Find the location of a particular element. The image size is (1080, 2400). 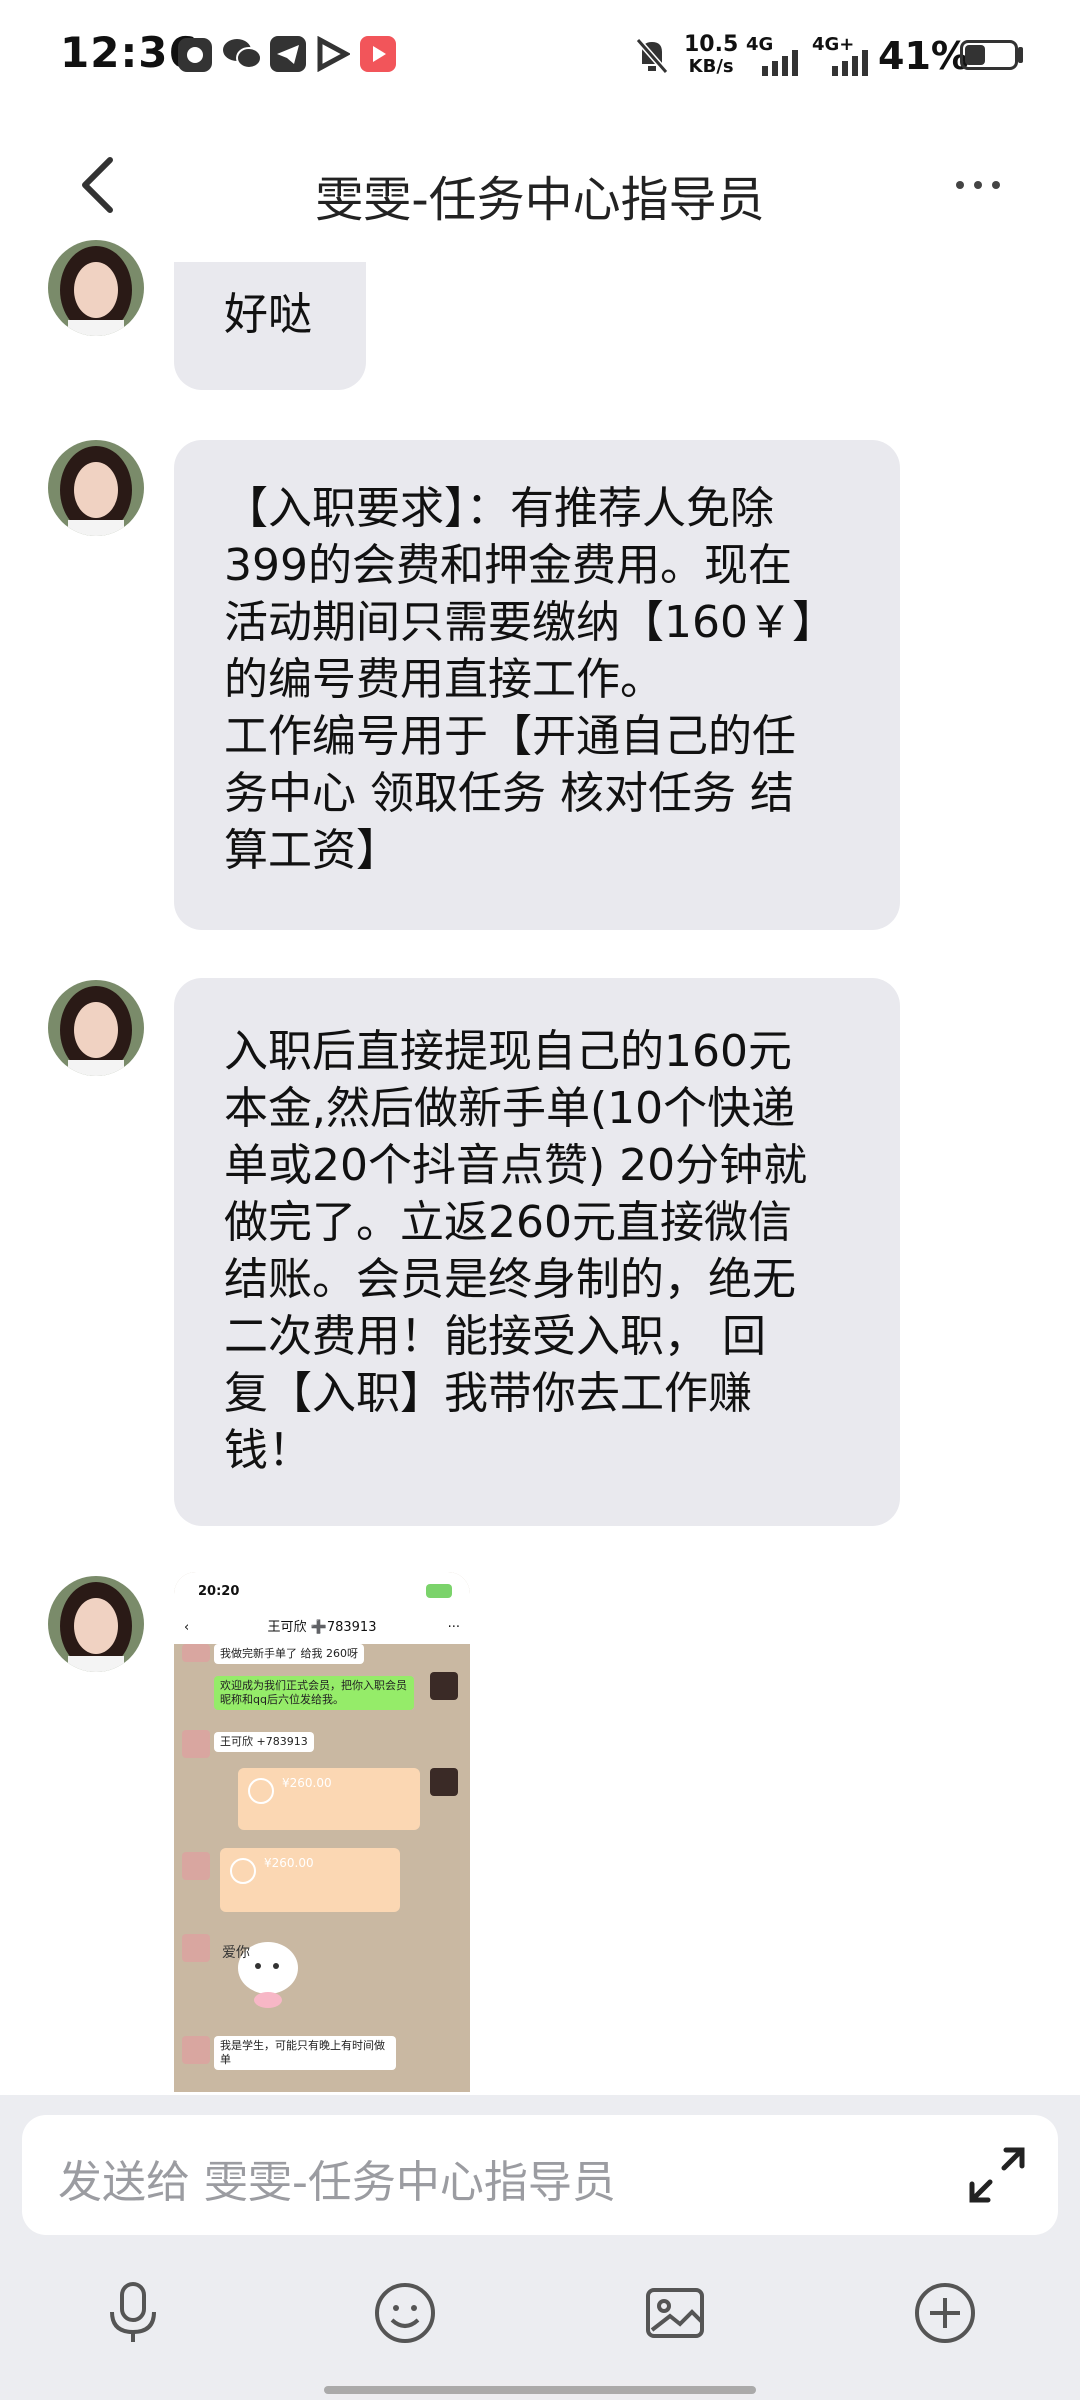

video-app-icon is located at coordinates (378, 54).